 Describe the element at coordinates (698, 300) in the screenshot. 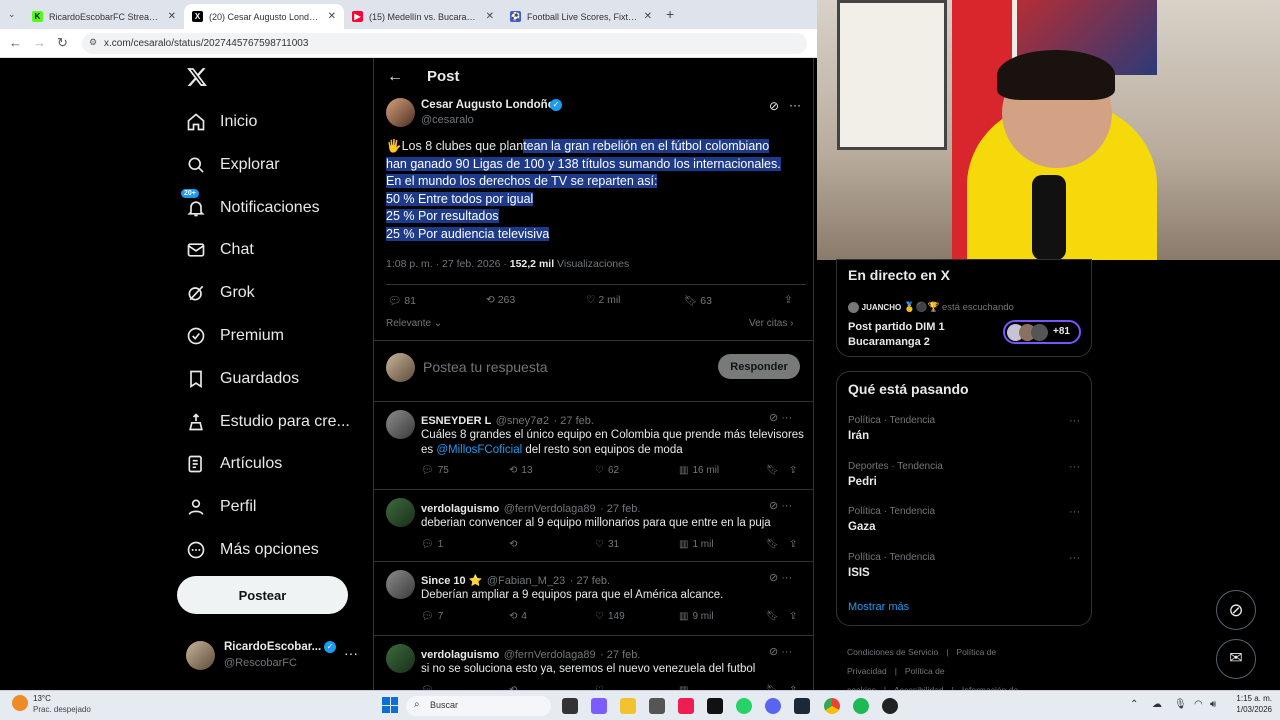

I see `bookmark-action: 🔖︎ 63` at that location.